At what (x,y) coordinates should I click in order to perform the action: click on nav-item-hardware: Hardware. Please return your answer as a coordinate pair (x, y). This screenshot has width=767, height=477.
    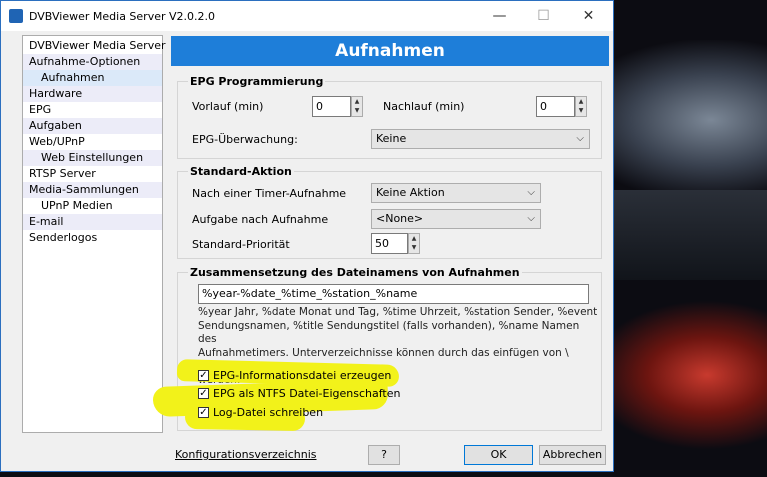
    Looking at the image, I should click on (92, 94).